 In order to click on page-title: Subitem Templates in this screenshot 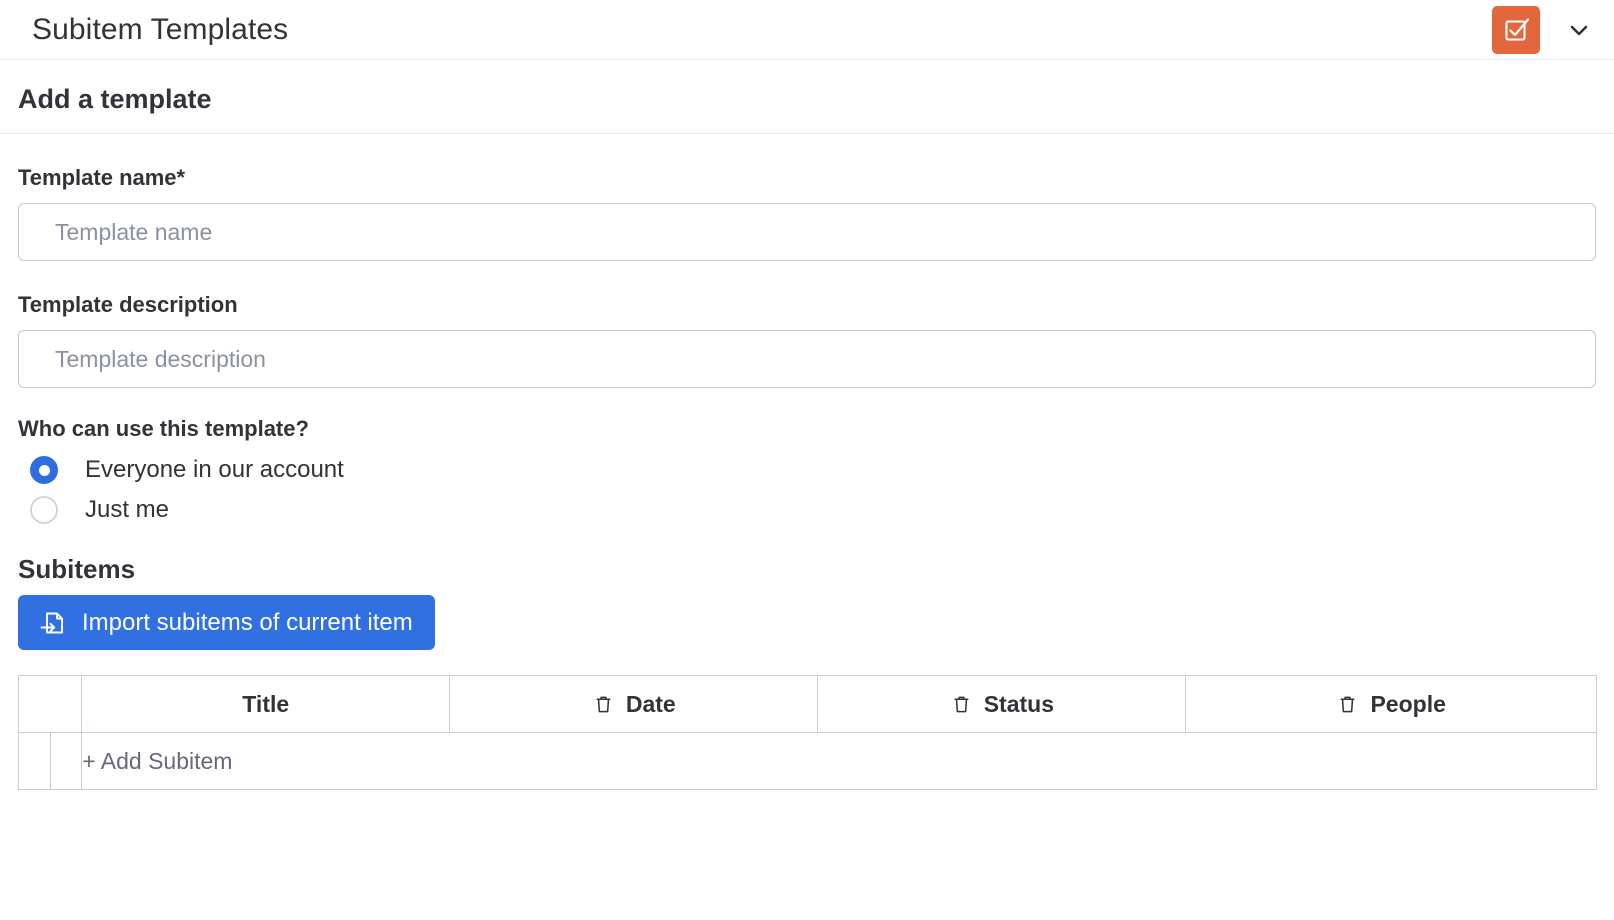, I will do `click(160, 29)`.